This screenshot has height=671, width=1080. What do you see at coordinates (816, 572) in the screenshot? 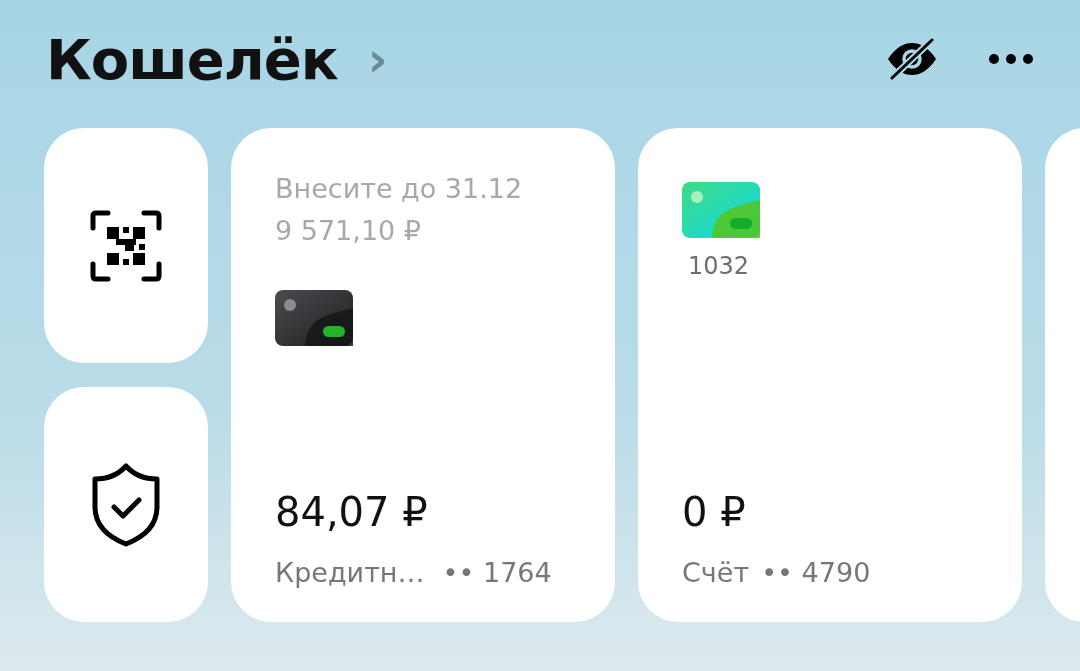
I see `account-number: •• 4790` at bounding box center [816, 572].